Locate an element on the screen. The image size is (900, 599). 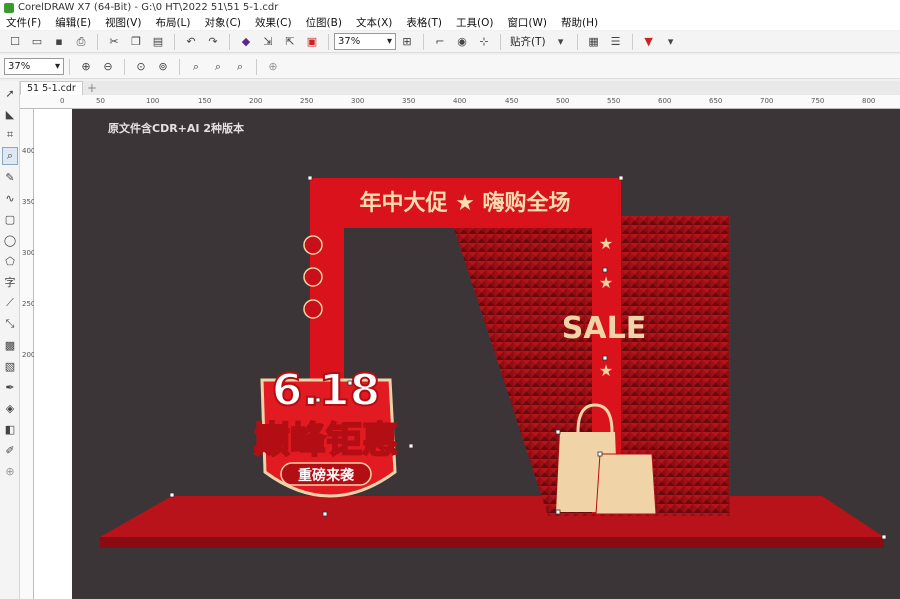
badge-main-text: 巅峰钜惠 is located at coordinates (326, 440).